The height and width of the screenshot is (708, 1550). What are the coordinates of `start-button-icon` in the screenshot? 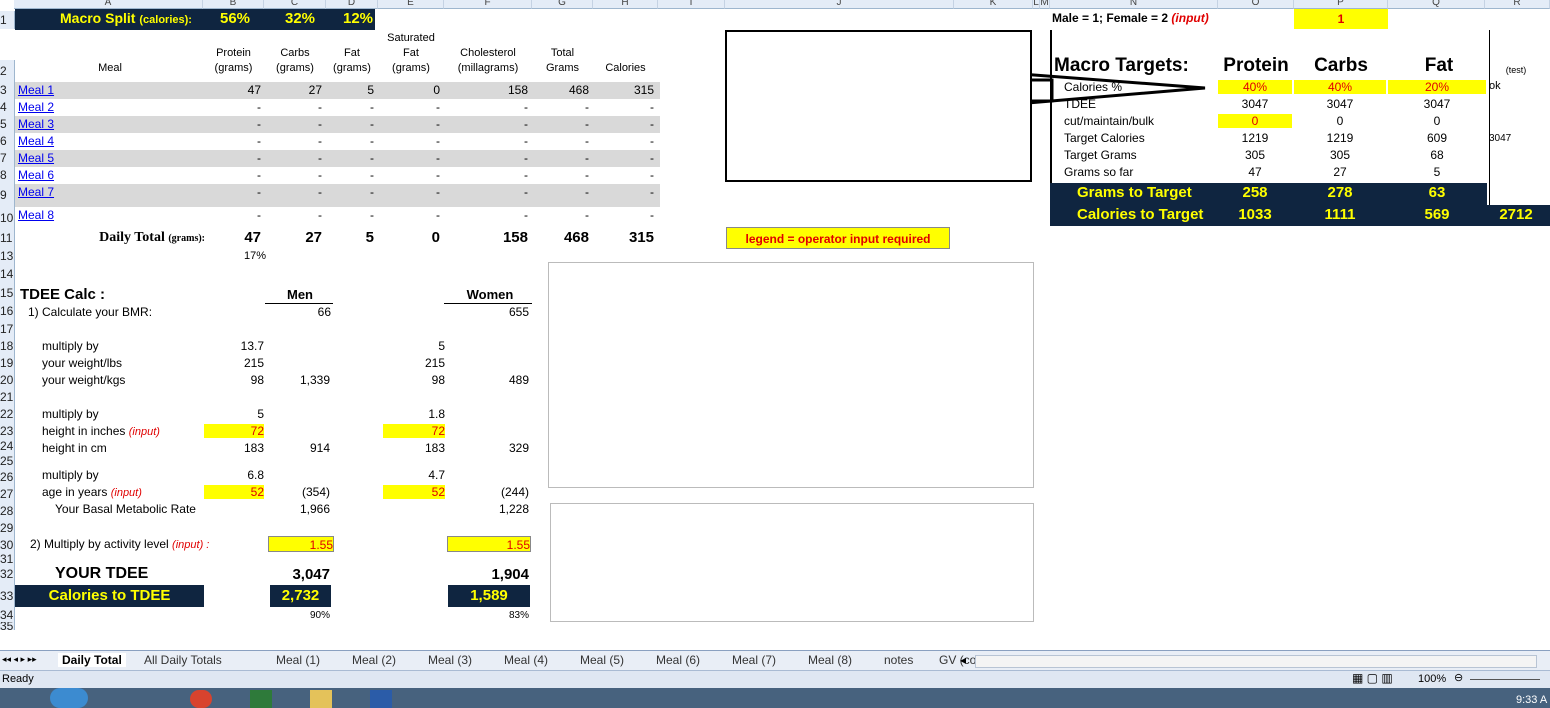 It's located at (69, 698).